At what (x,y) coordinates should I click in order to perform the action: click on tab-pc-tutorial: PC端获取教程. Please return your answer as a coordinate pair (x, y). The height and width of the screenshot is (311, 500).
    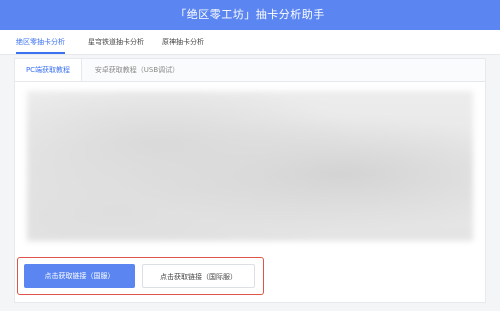
    Looking at the image, I should click on (48, 70).